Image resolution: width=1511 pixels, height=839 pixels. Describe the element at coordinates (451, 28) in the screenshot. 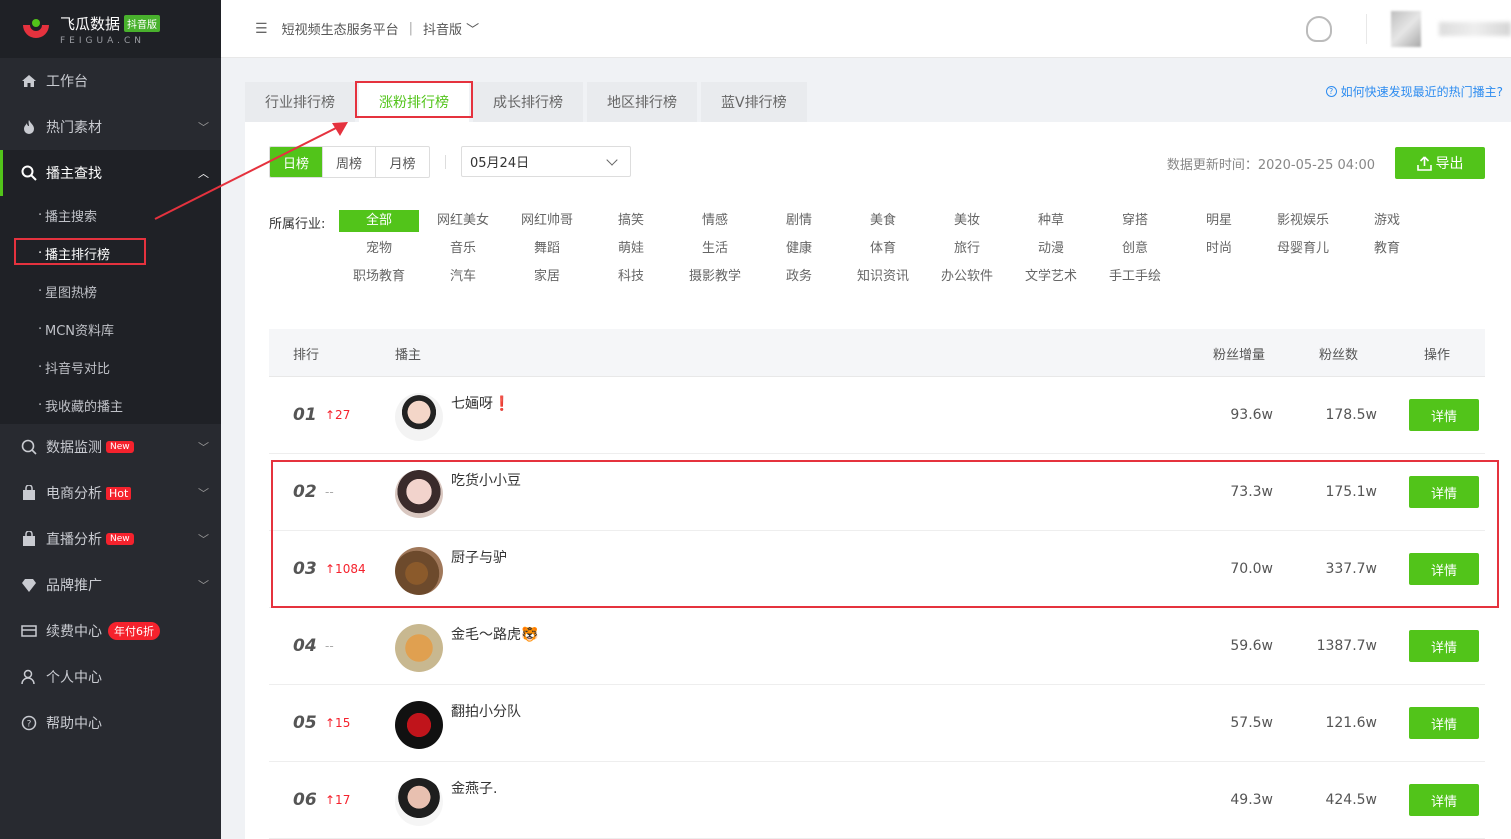

I see `version-dropdown: 抖音版 ﹀` at that location.